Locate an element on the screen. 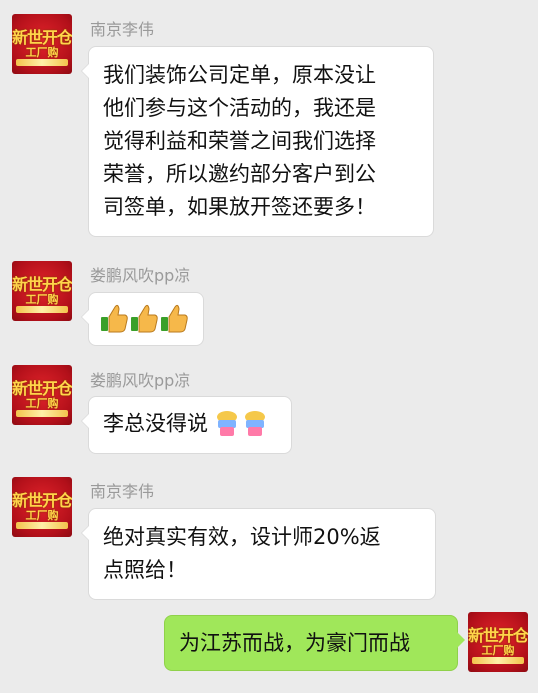 The height and width of the screenshot is (693, 538). bow-emoji-group is located at coordinates (240, 423).